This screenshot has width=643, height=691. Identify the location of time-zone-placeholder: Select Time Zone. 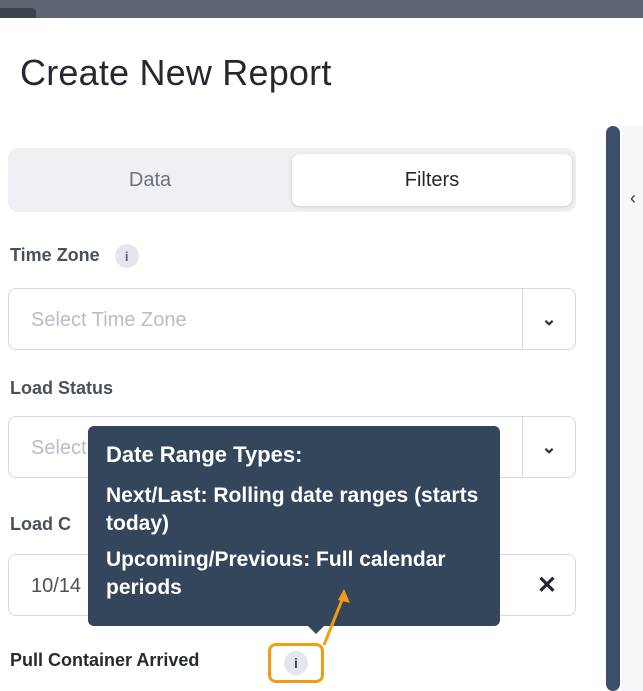
(109, 320).